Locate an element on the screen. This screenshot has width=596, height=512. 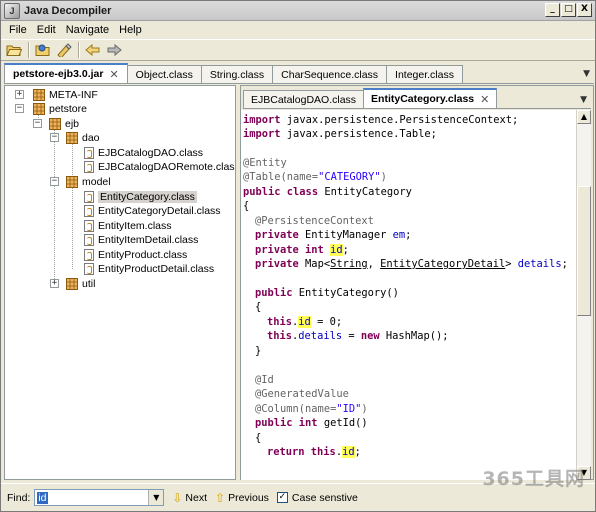
menu-file: File is located at coordinates (18, 30).